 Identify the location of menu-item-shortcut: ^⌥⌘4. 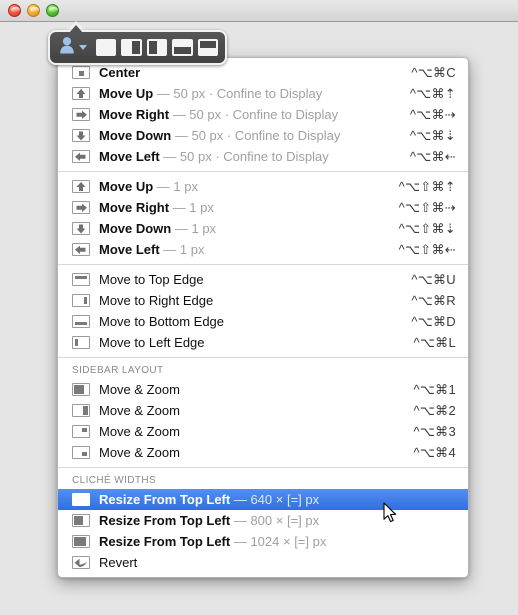
(434, 452).